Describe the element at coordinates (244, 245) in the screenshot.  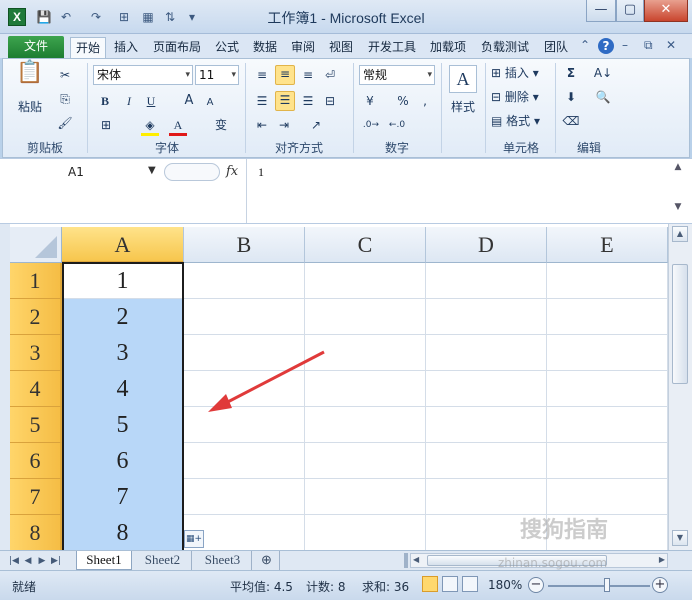
I see `column-header-b: B` at that location.